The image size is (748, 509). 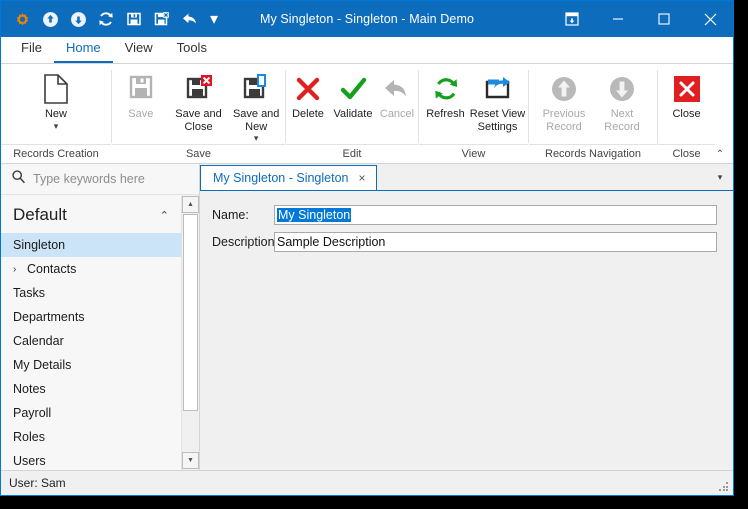 I want to click on nav-group-default: Default ⌃, so click(x=91, y=218).